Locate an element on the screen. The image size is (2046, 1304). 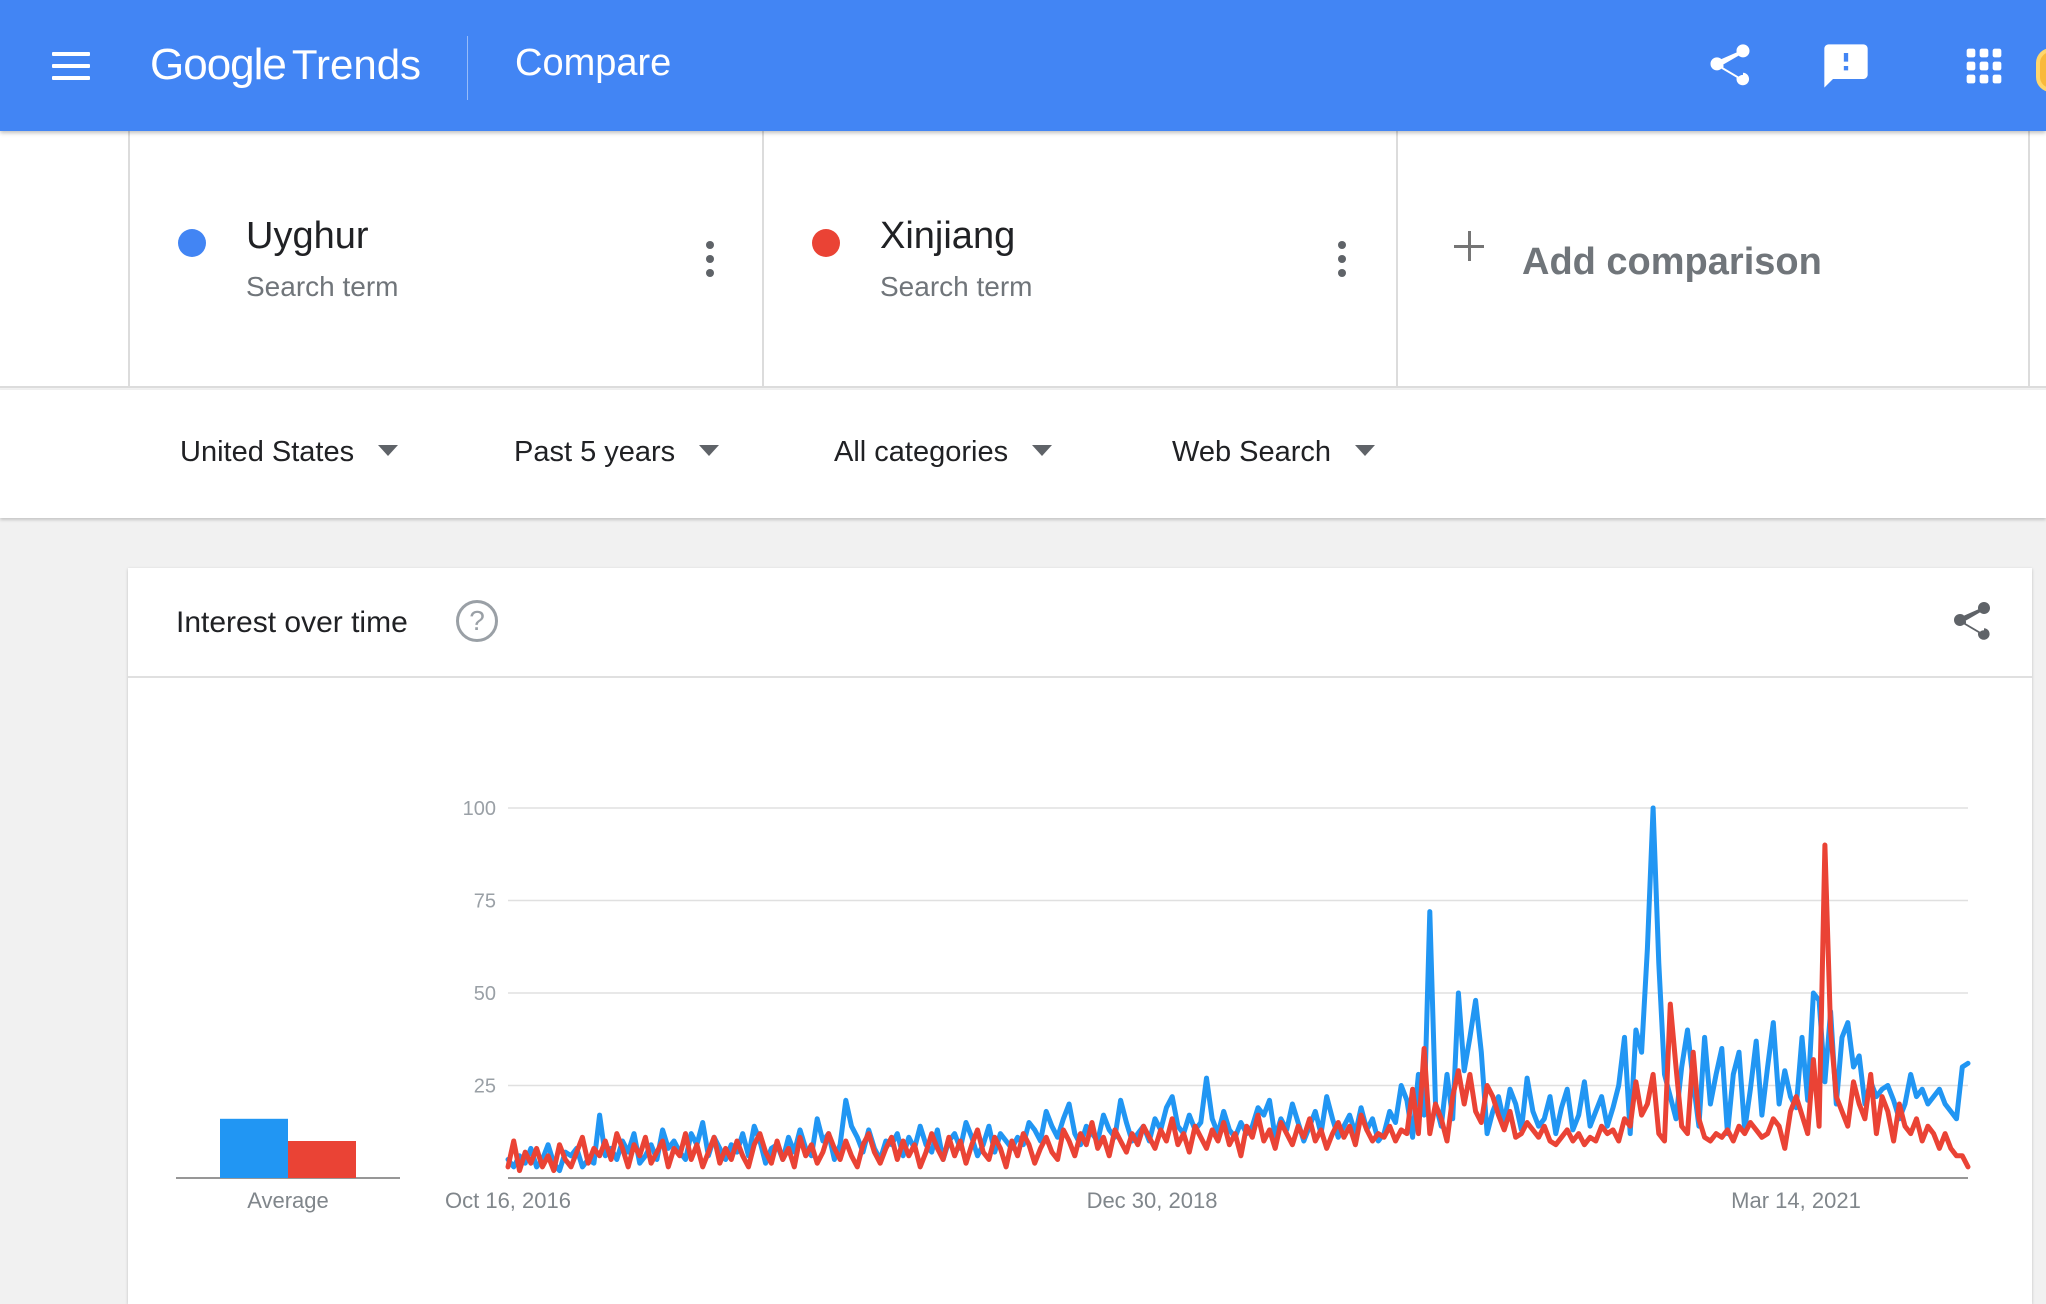
card-header: Interest over time ? is located at coordinates (1080, 623).